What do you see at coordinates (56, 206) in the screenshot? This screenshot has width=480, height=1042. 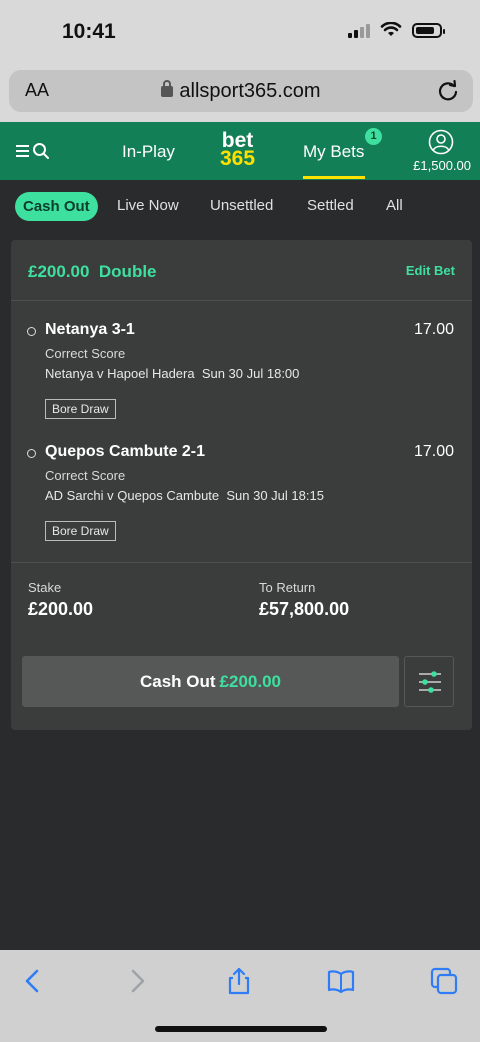 I see `tab-cash-out: Cash Out` at bounding box center [56, 206].